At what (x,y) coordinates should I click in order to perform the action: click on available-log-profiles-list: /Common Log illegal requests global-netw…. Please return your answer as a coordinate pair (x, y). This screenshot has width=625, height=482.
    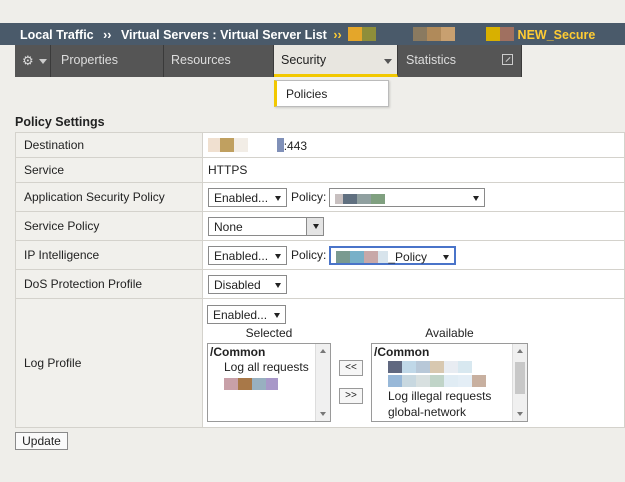
    Looking at the image, I should click on (449, 382).